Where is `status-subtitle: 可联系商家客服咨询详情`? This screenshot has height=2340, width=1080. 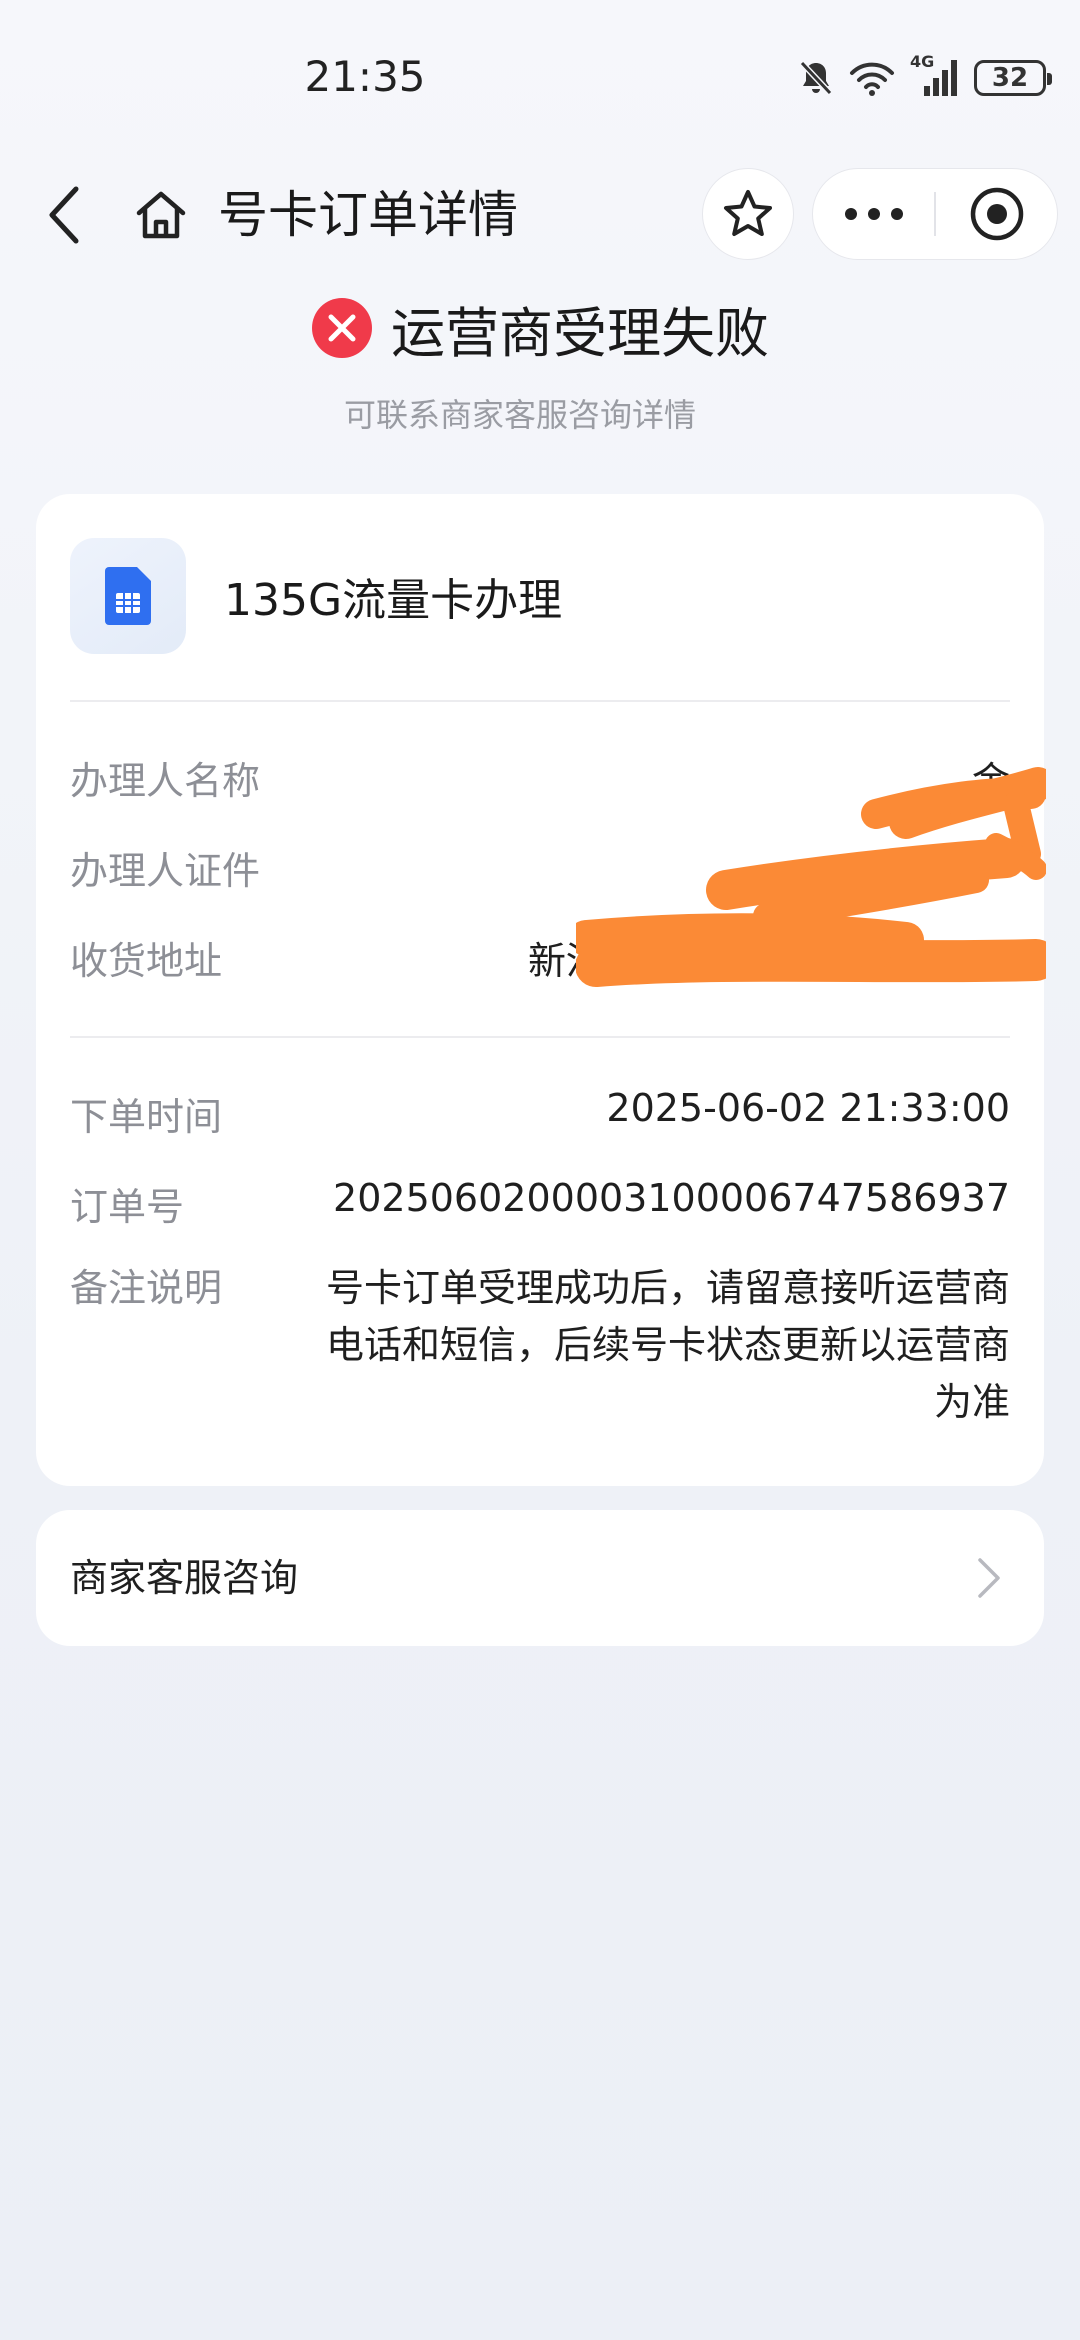 status-subtitle: 可联系商家客服咨询详情 is located at coordinates (519, 415).